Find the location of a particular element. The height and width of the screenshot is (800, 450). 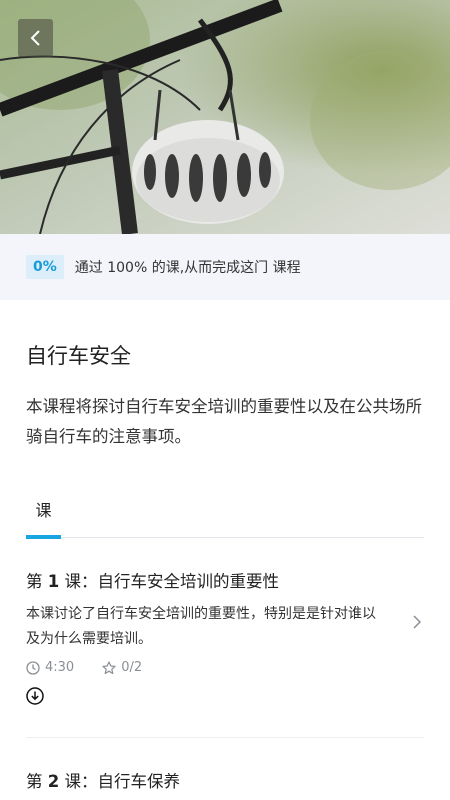

lesson-title: 第 1 课：自行车安全培训的重要性 is located at coordinates (152, 581).